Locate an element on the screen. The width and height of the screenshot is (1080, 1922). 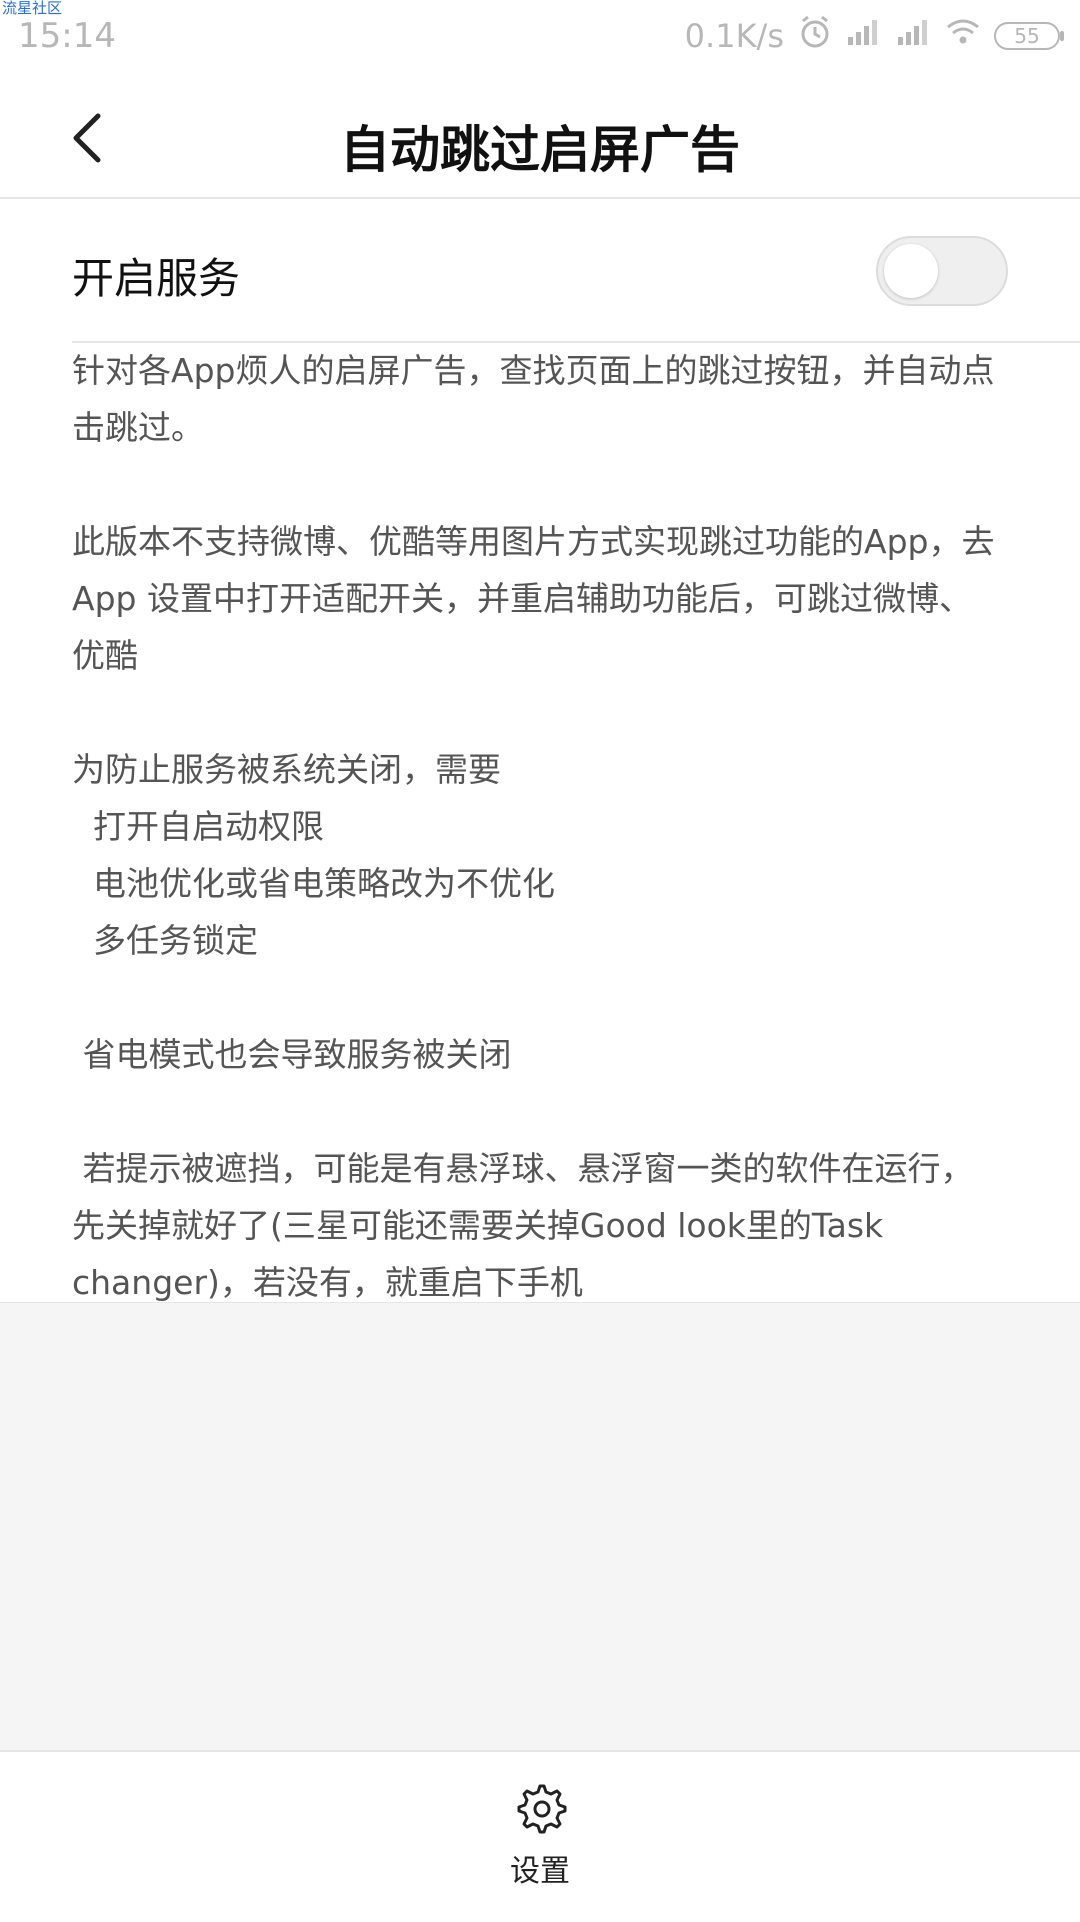
status-bar: 15:14 0.1K/s 55 is located at coordinates (540, 37).